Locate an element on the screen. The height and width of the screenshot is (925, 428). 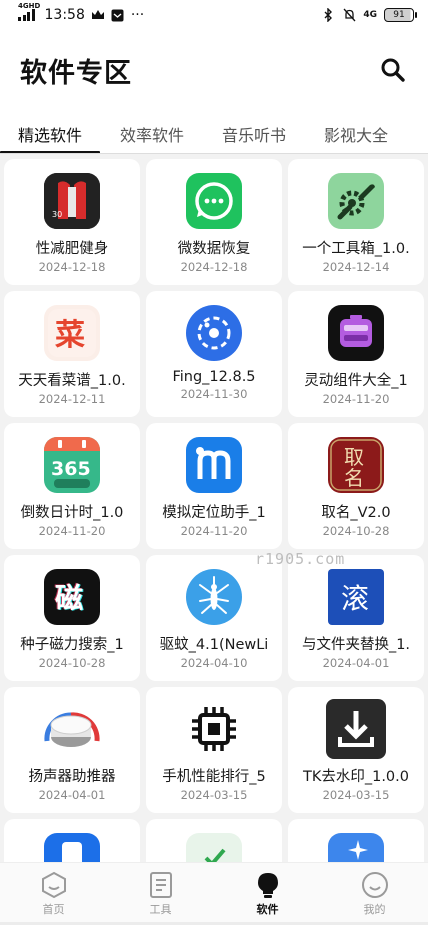
app-icon-partial-sparkle is located at coordinates (356, 847).